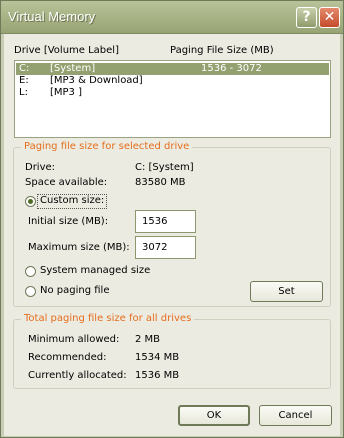 The width and height of the screenshot is (344, 438). I want to click on maximum-size-input: 3072, so click(165, 247).